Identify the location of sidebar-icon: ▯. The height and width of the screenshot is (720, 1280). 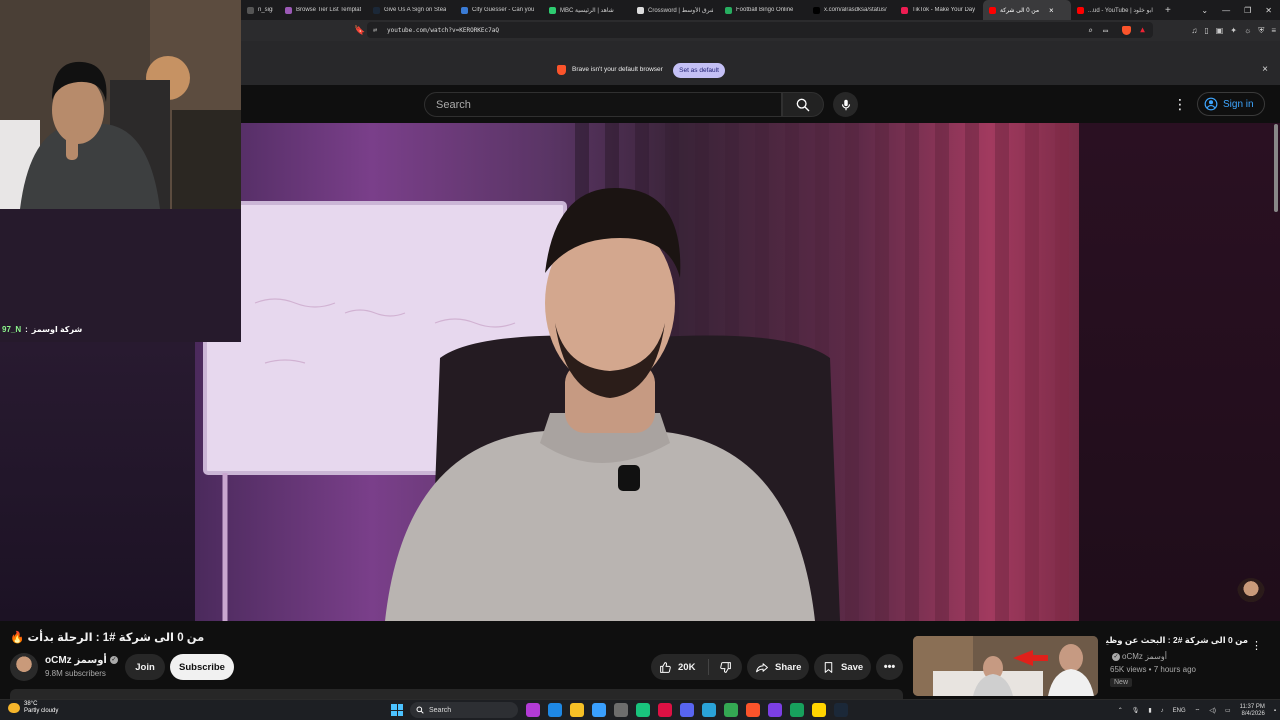
(1206, 30).